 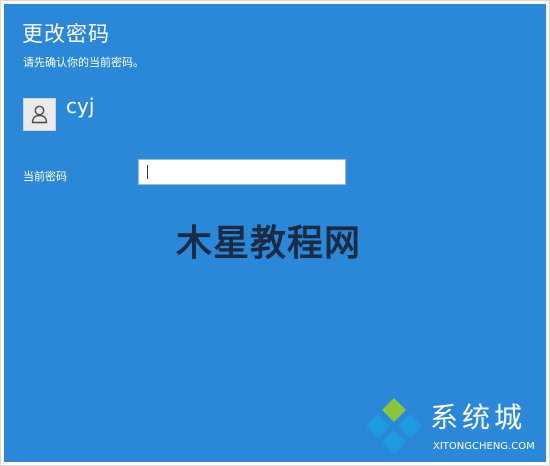 I want to click on user-icon, so click(x=39, y=114).